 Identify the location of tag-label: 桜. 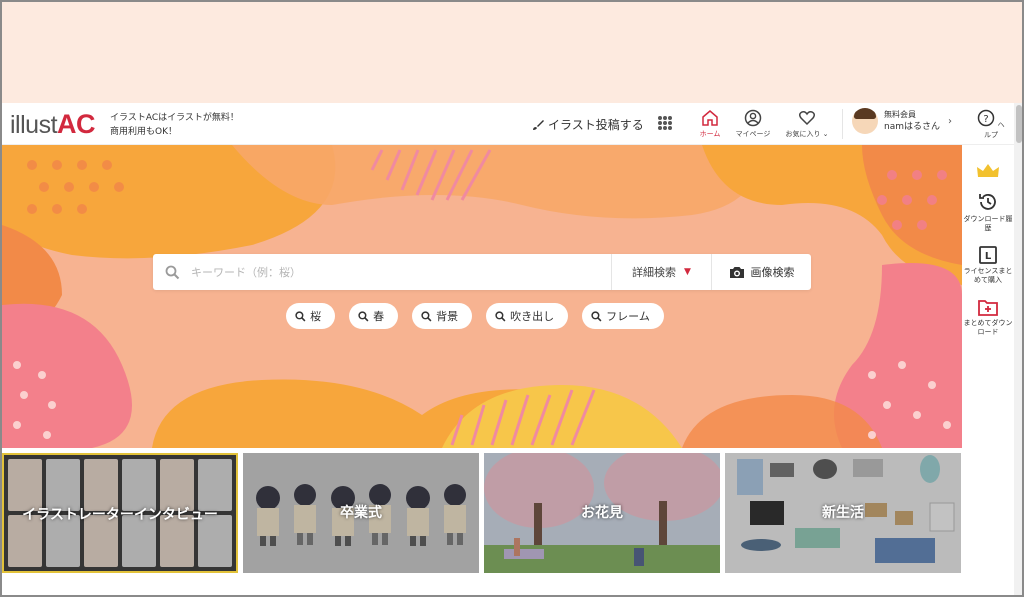
(316, 316).